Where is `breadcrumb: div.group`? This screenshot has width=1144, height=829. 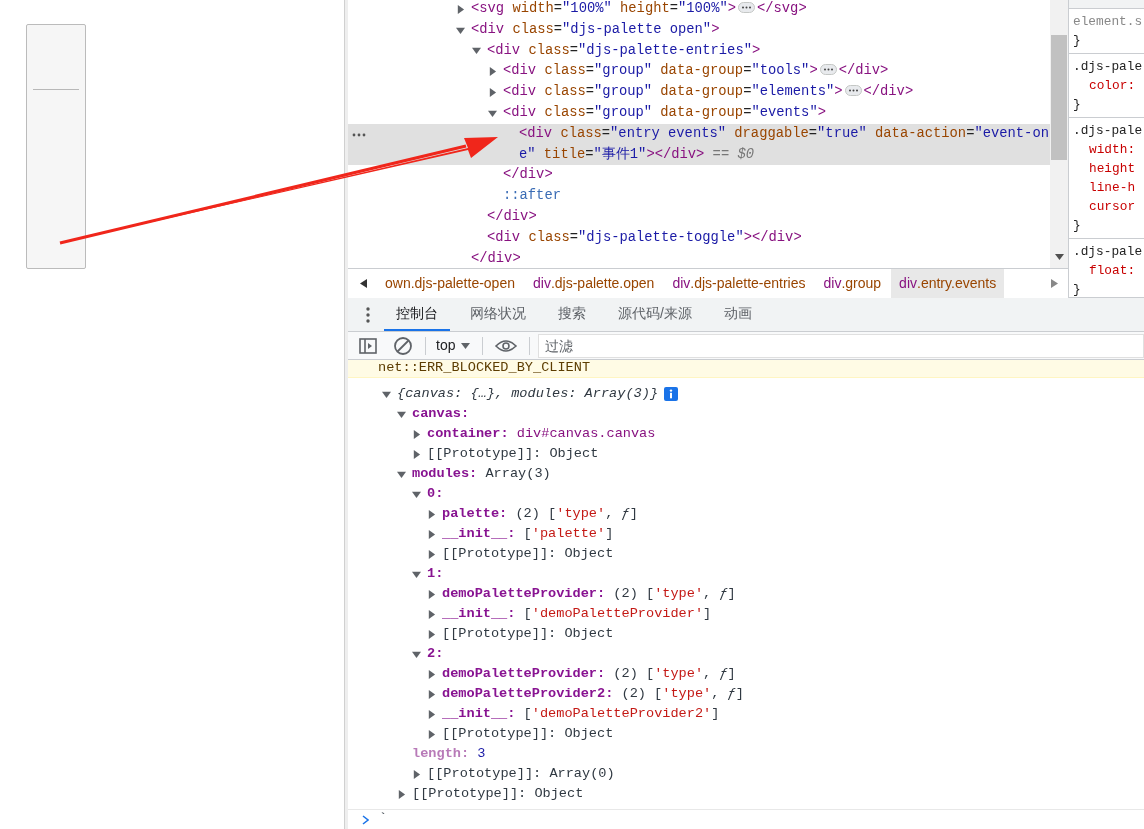 breadcrumb: div.group is located at coordinates (852, 283).